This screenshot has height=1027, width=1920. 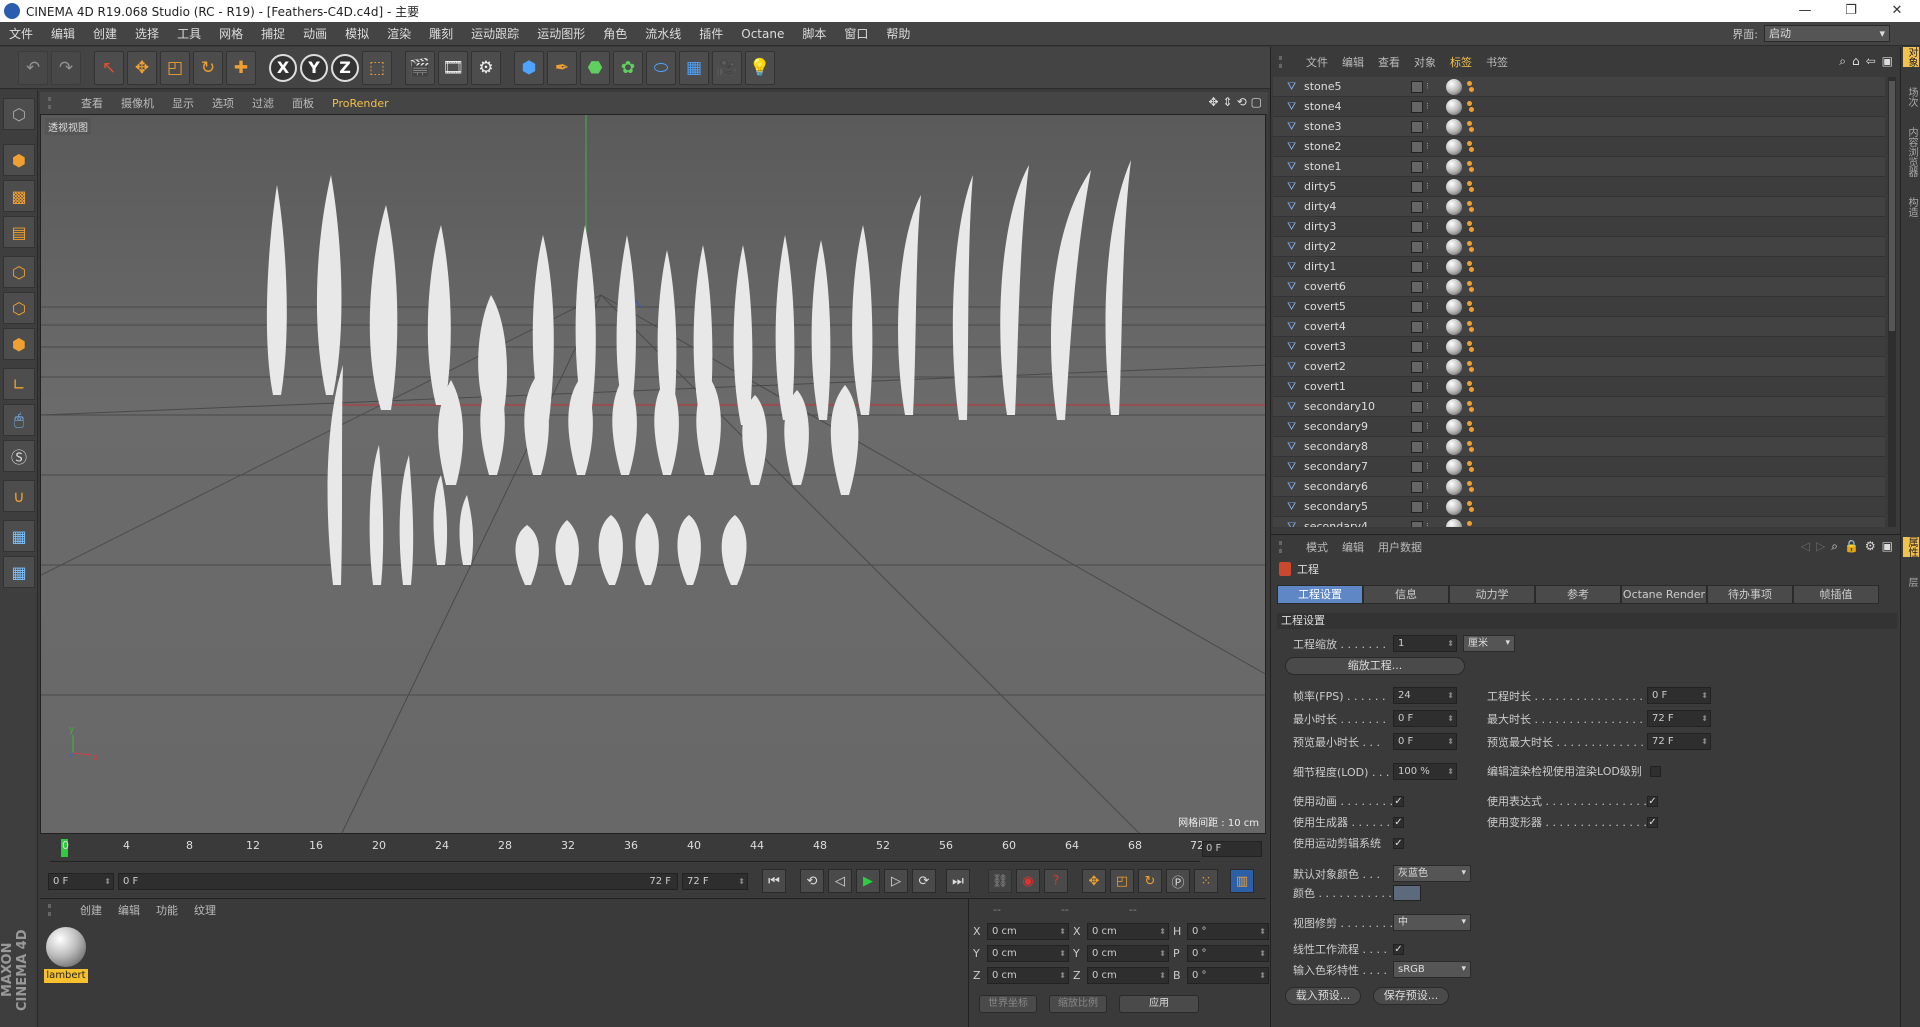 What do you see at coordinates (357, 34) in the screenshot?
I see `menu-simulate: 模拟` at bounding box center [357, 34].